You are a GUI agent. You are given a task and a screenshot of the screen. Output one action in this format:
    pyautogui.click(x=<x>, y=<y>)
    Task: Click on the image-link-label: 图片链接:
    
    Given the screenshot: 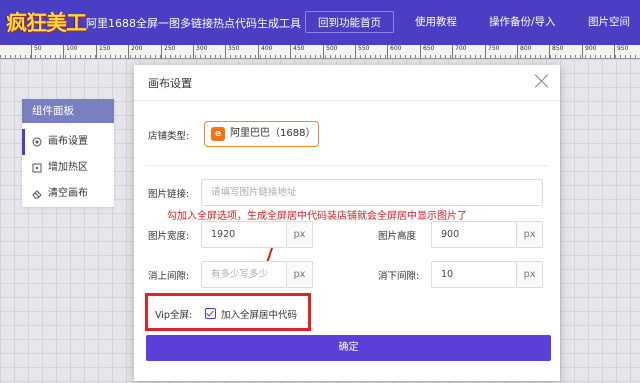 What is the action you would take?
    pyautogui.click(x=169, y=194)
    